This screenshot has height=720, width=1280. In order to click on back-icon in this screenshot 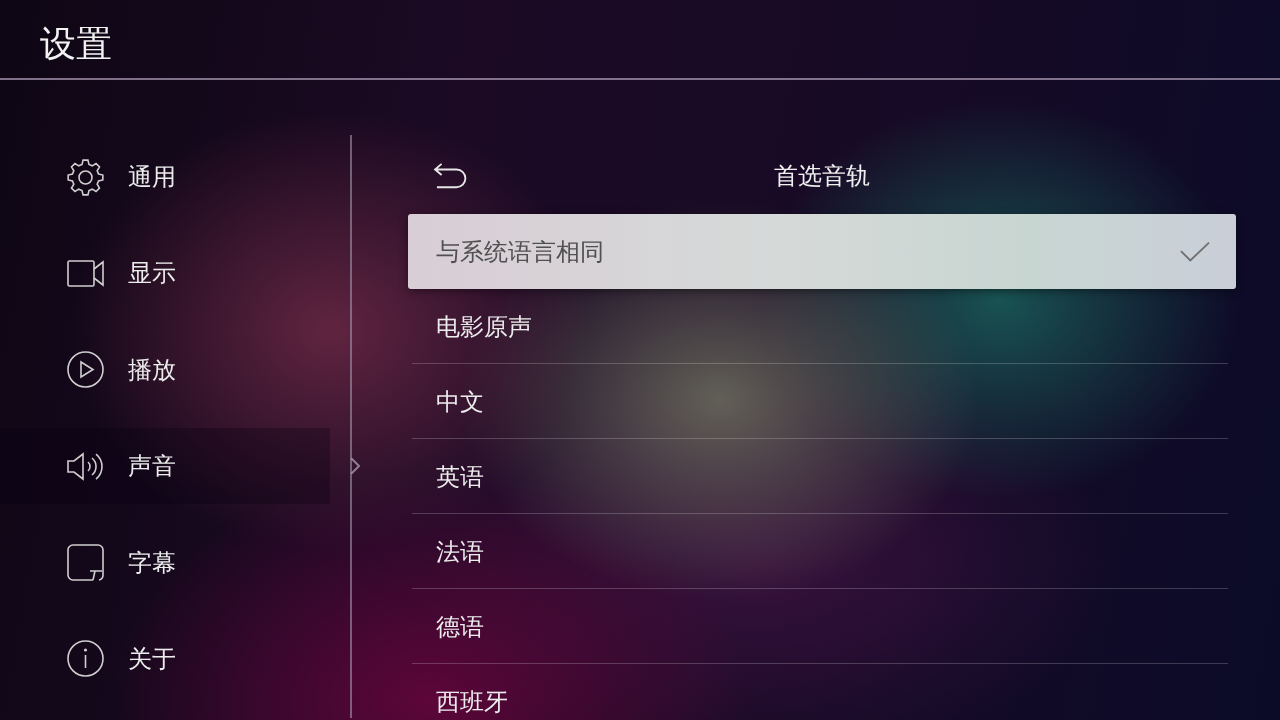, I will do `click(450, 176)`.